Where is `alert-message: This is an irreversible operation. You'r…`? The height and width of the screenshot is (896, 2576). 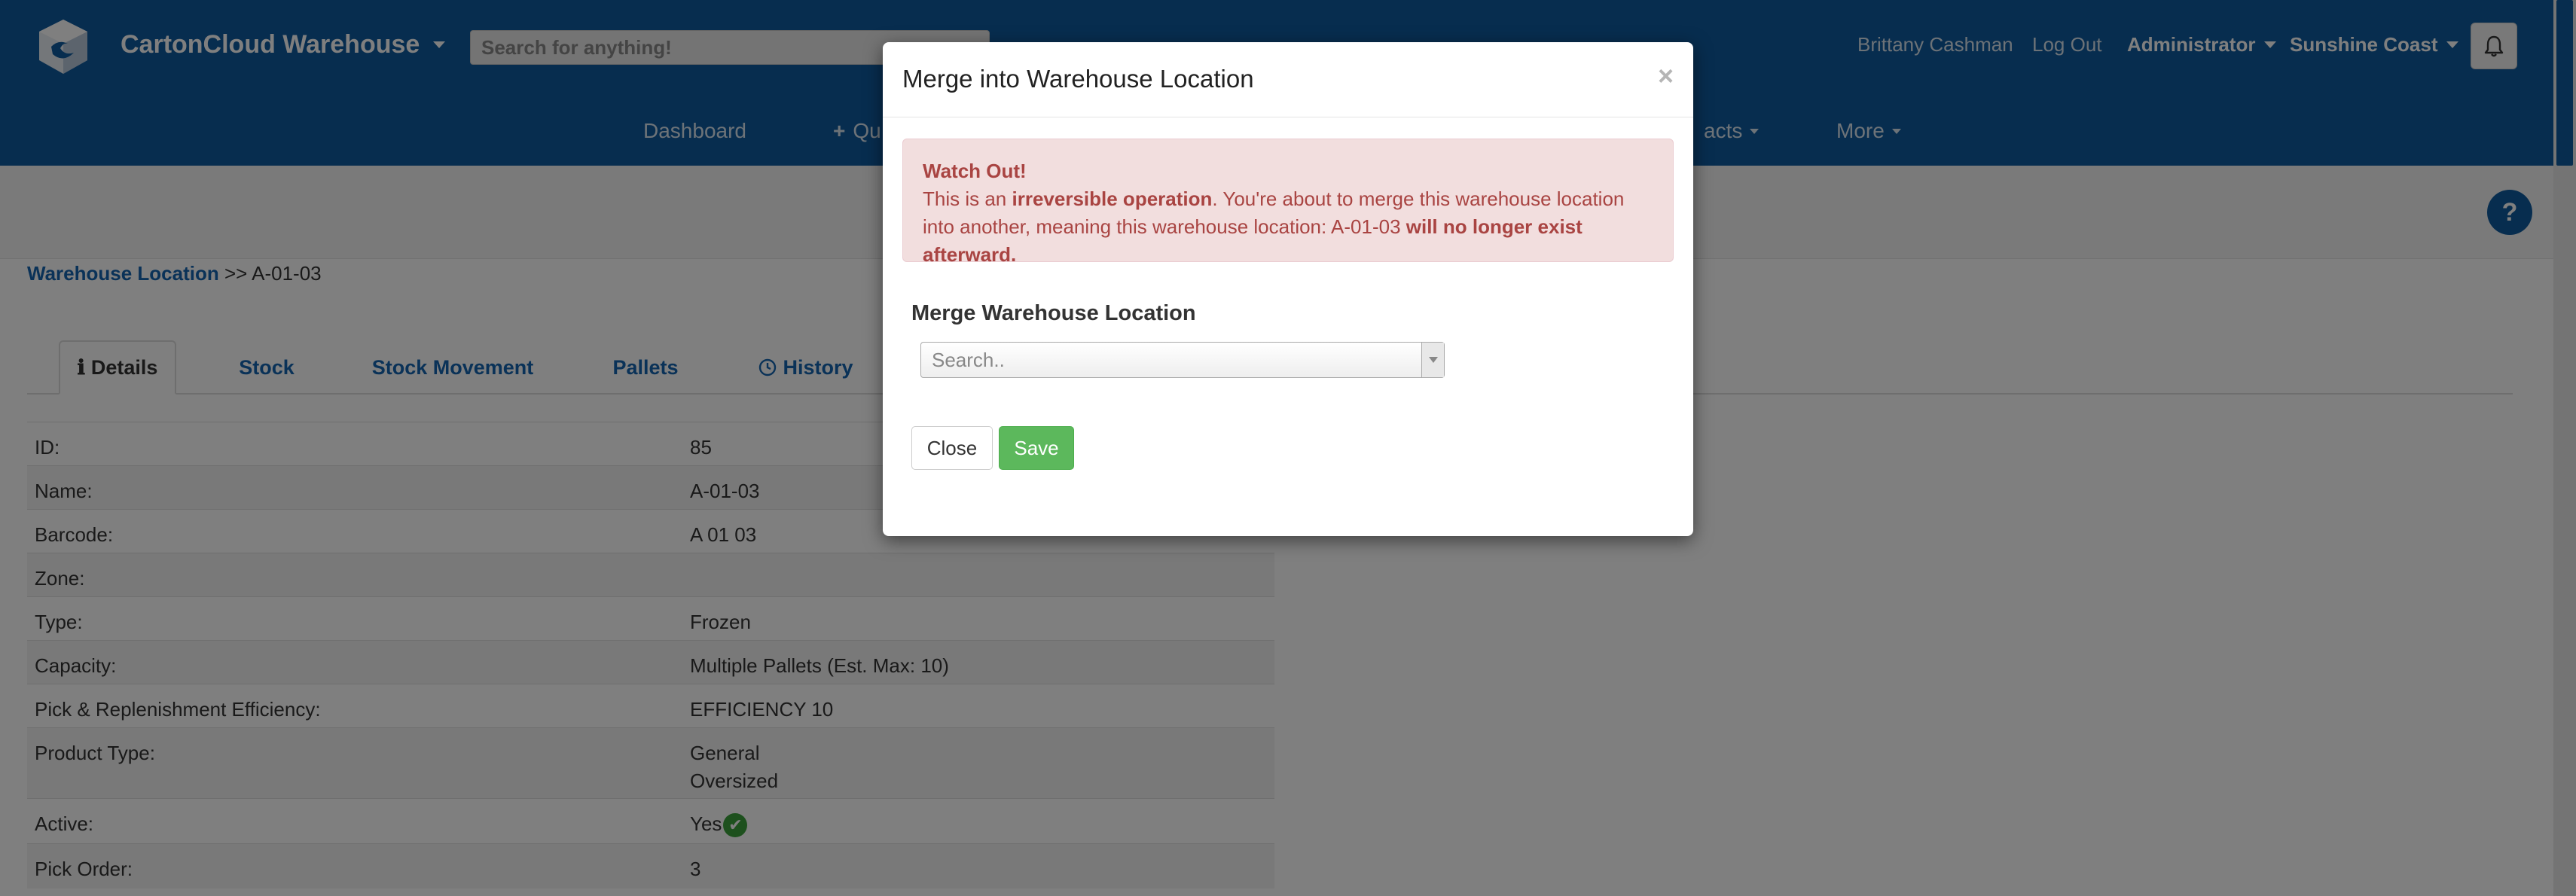
alert-message: This is an irreversible operation. You'r… is located at coordinates (1288, 227).